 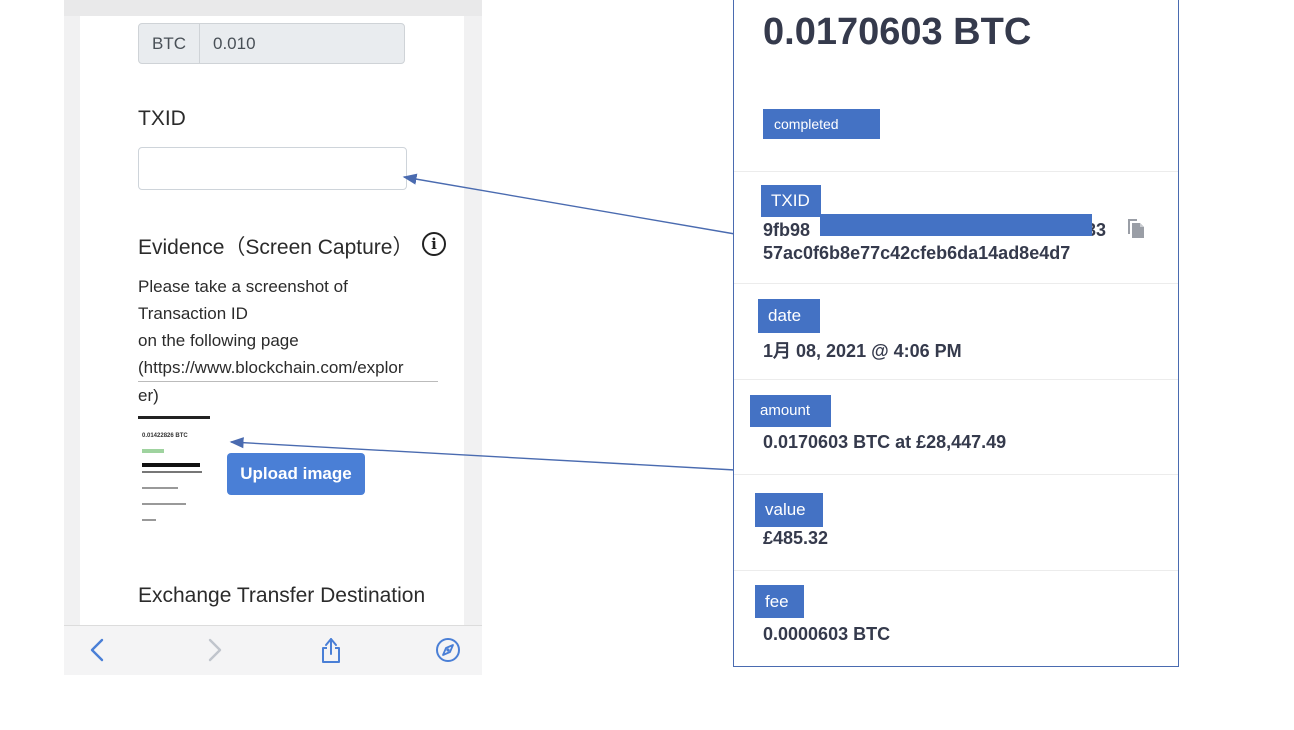 What do you see at coordinates (796, 538) in the screenshot?
I see `value-value: £485.32` at bounding box center [796, 538].